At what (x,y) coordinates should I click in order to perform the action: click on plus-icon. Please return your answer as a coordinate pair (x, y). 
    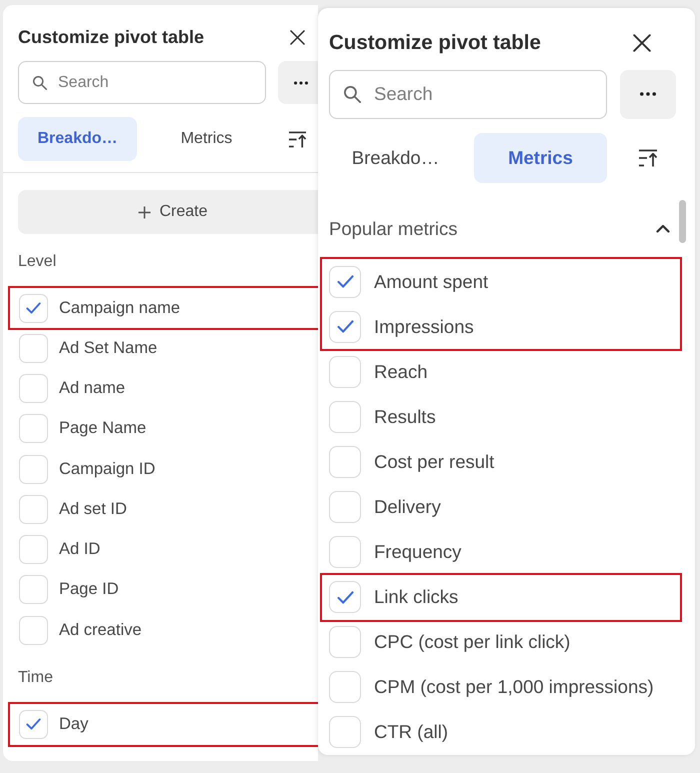
    Looking at the image, I should click on (145, 212).